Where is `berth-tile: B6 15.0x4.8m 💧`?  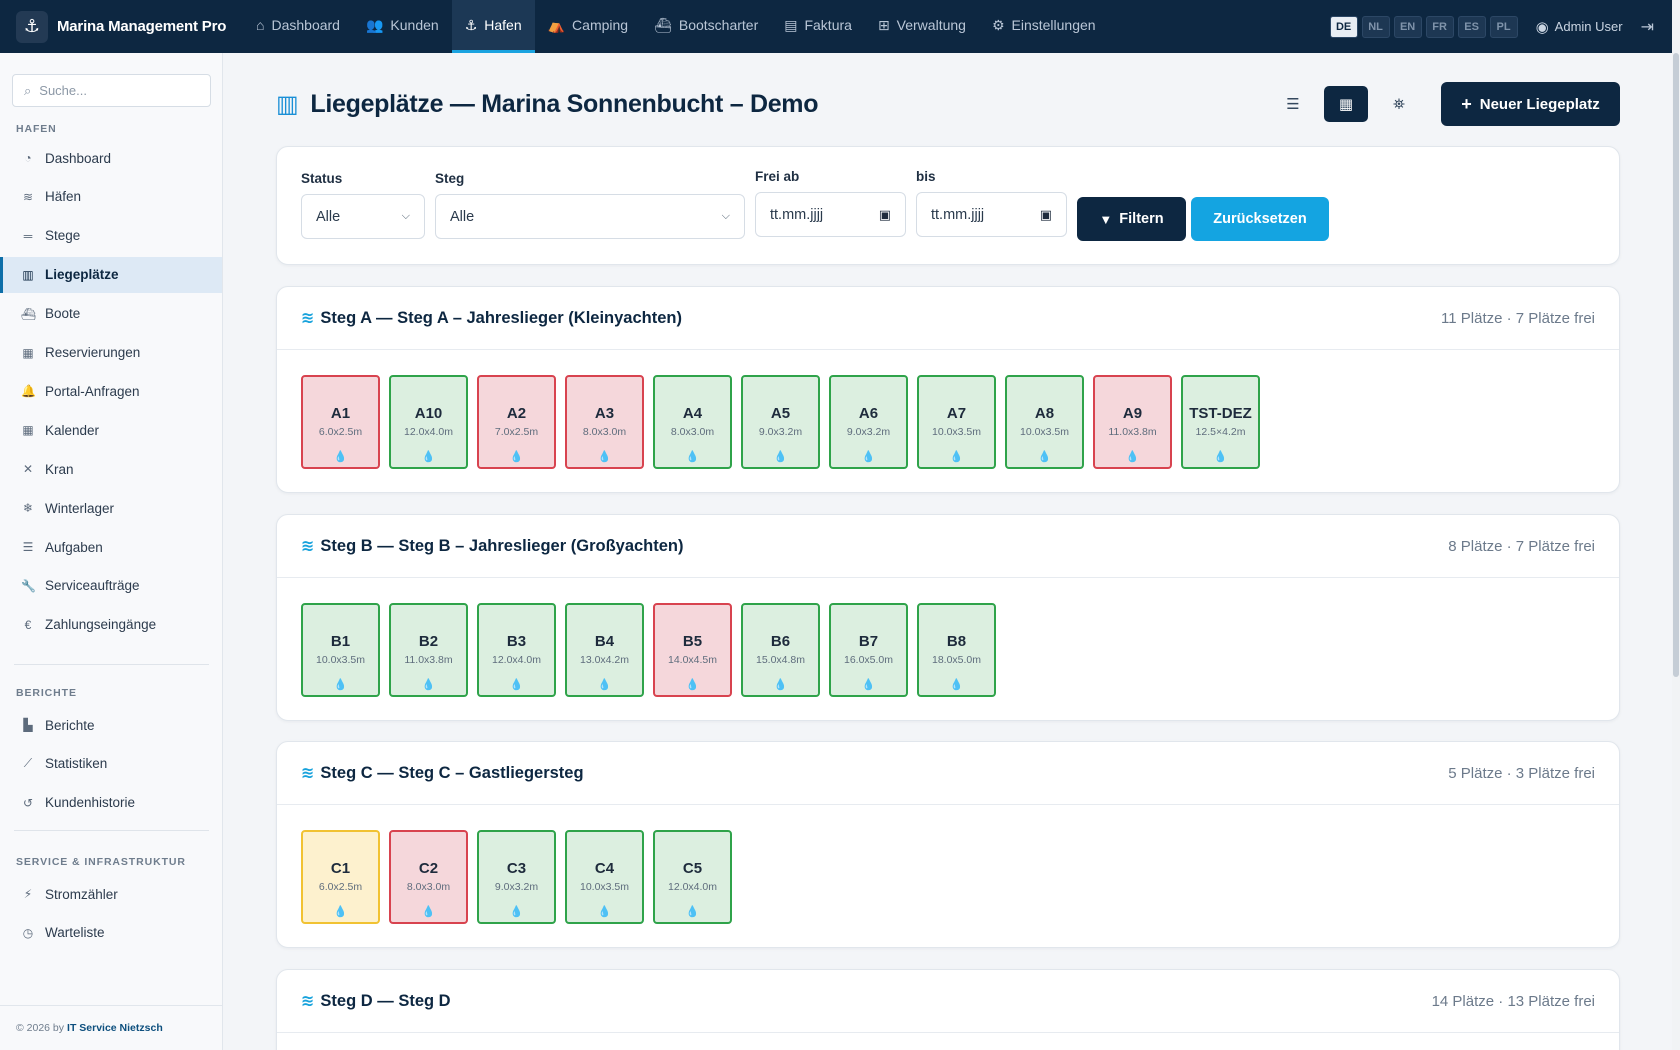 berth-tile: B6 15.0x4.8m 💧 is located at coordinates (780, 650).